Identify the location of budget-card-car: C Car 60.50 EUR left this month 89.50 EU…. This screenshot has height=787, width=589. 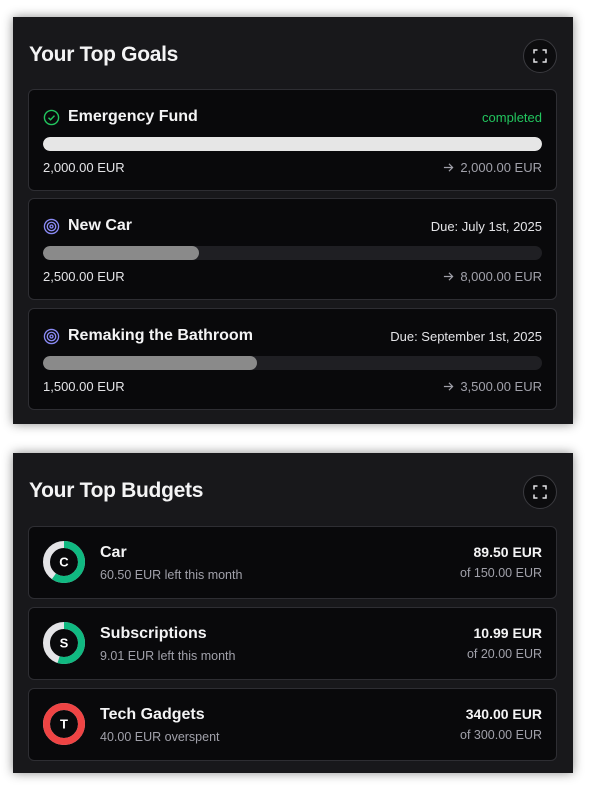
(292, 562).